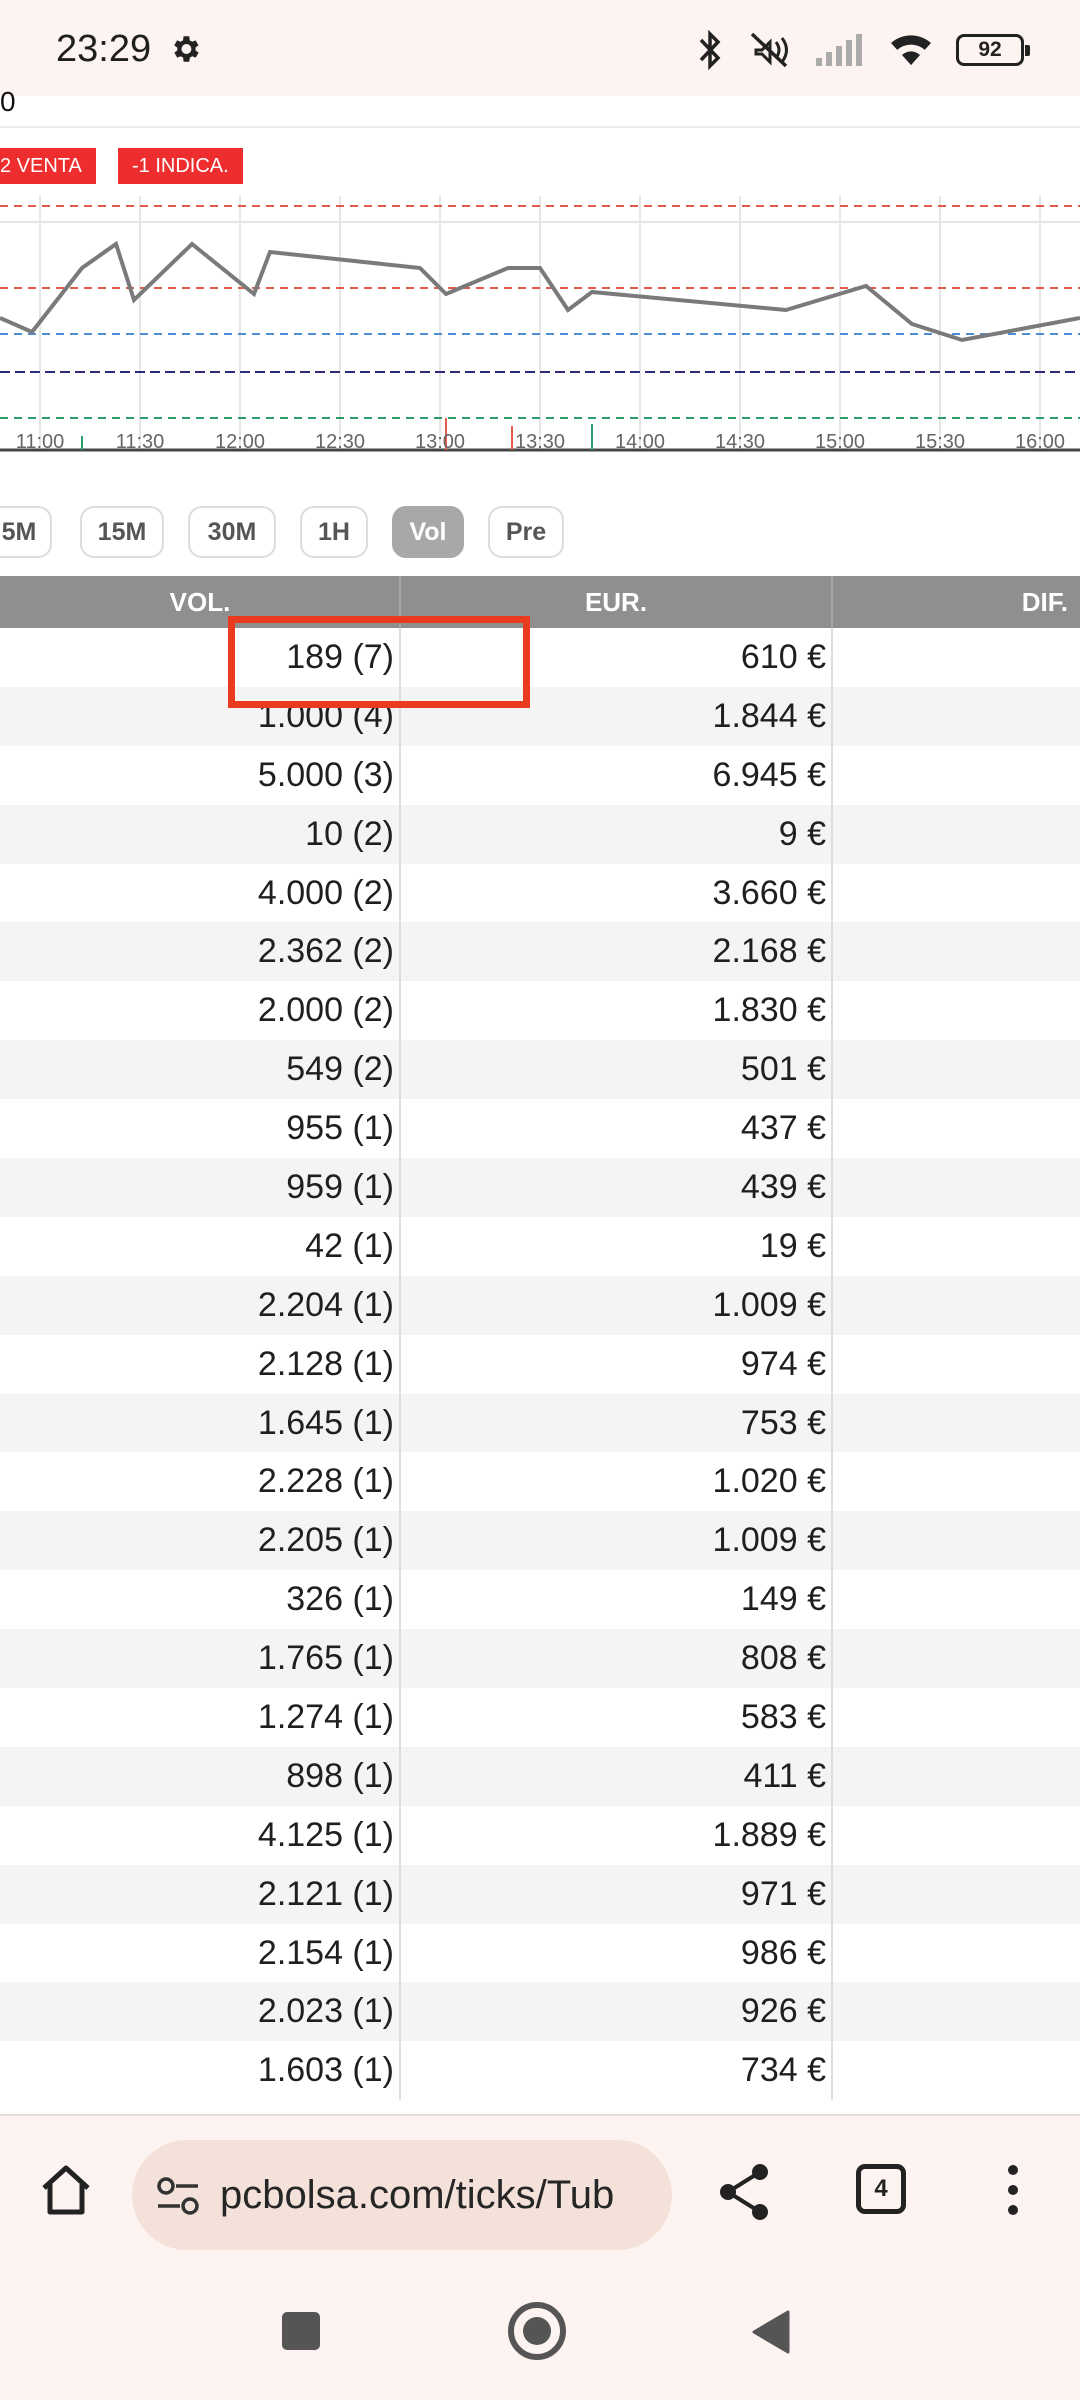 The height and width of the screenshot is (2400, 1080). What do you see at coordinates (325, 1540) in the screenshot?
I see `cell-volume: 2.205 (1)` at bounding box center [325, 1540].